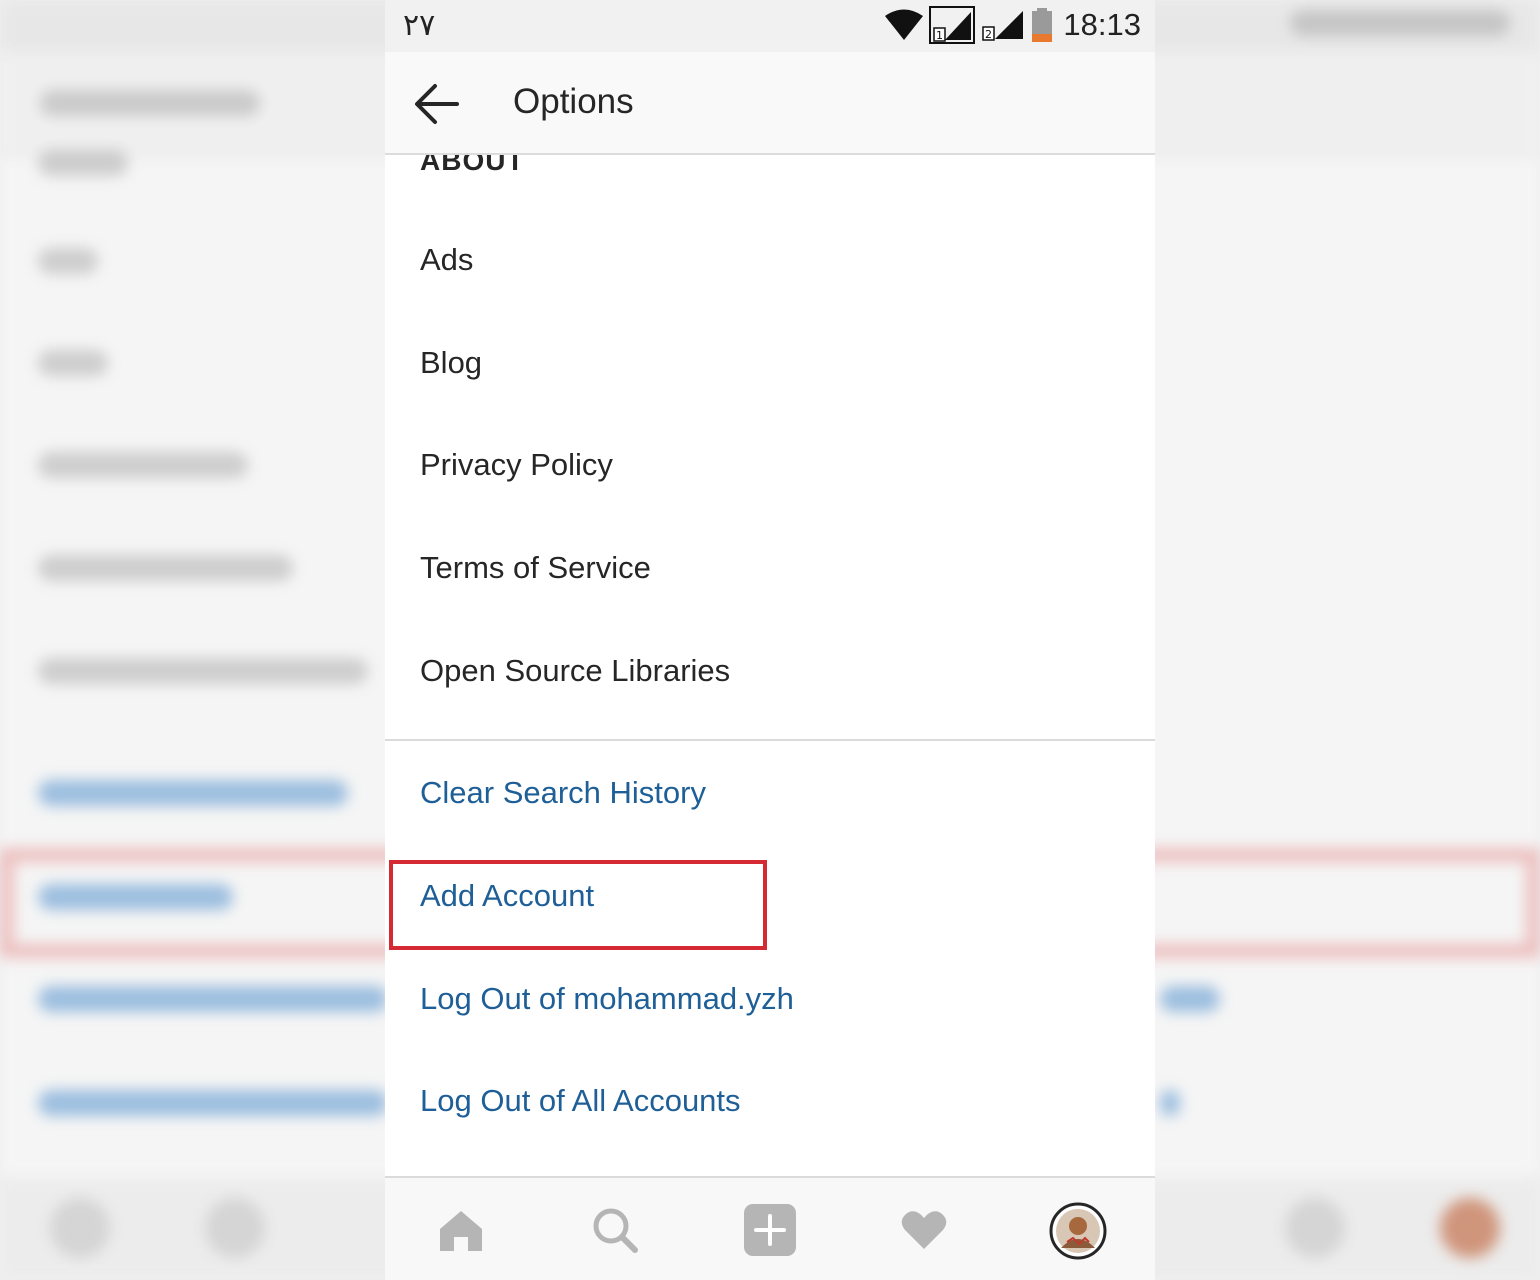  Describe the element at coordinates (419, 25) in the screenshot. I see `status-date: ۲۷` at that location.